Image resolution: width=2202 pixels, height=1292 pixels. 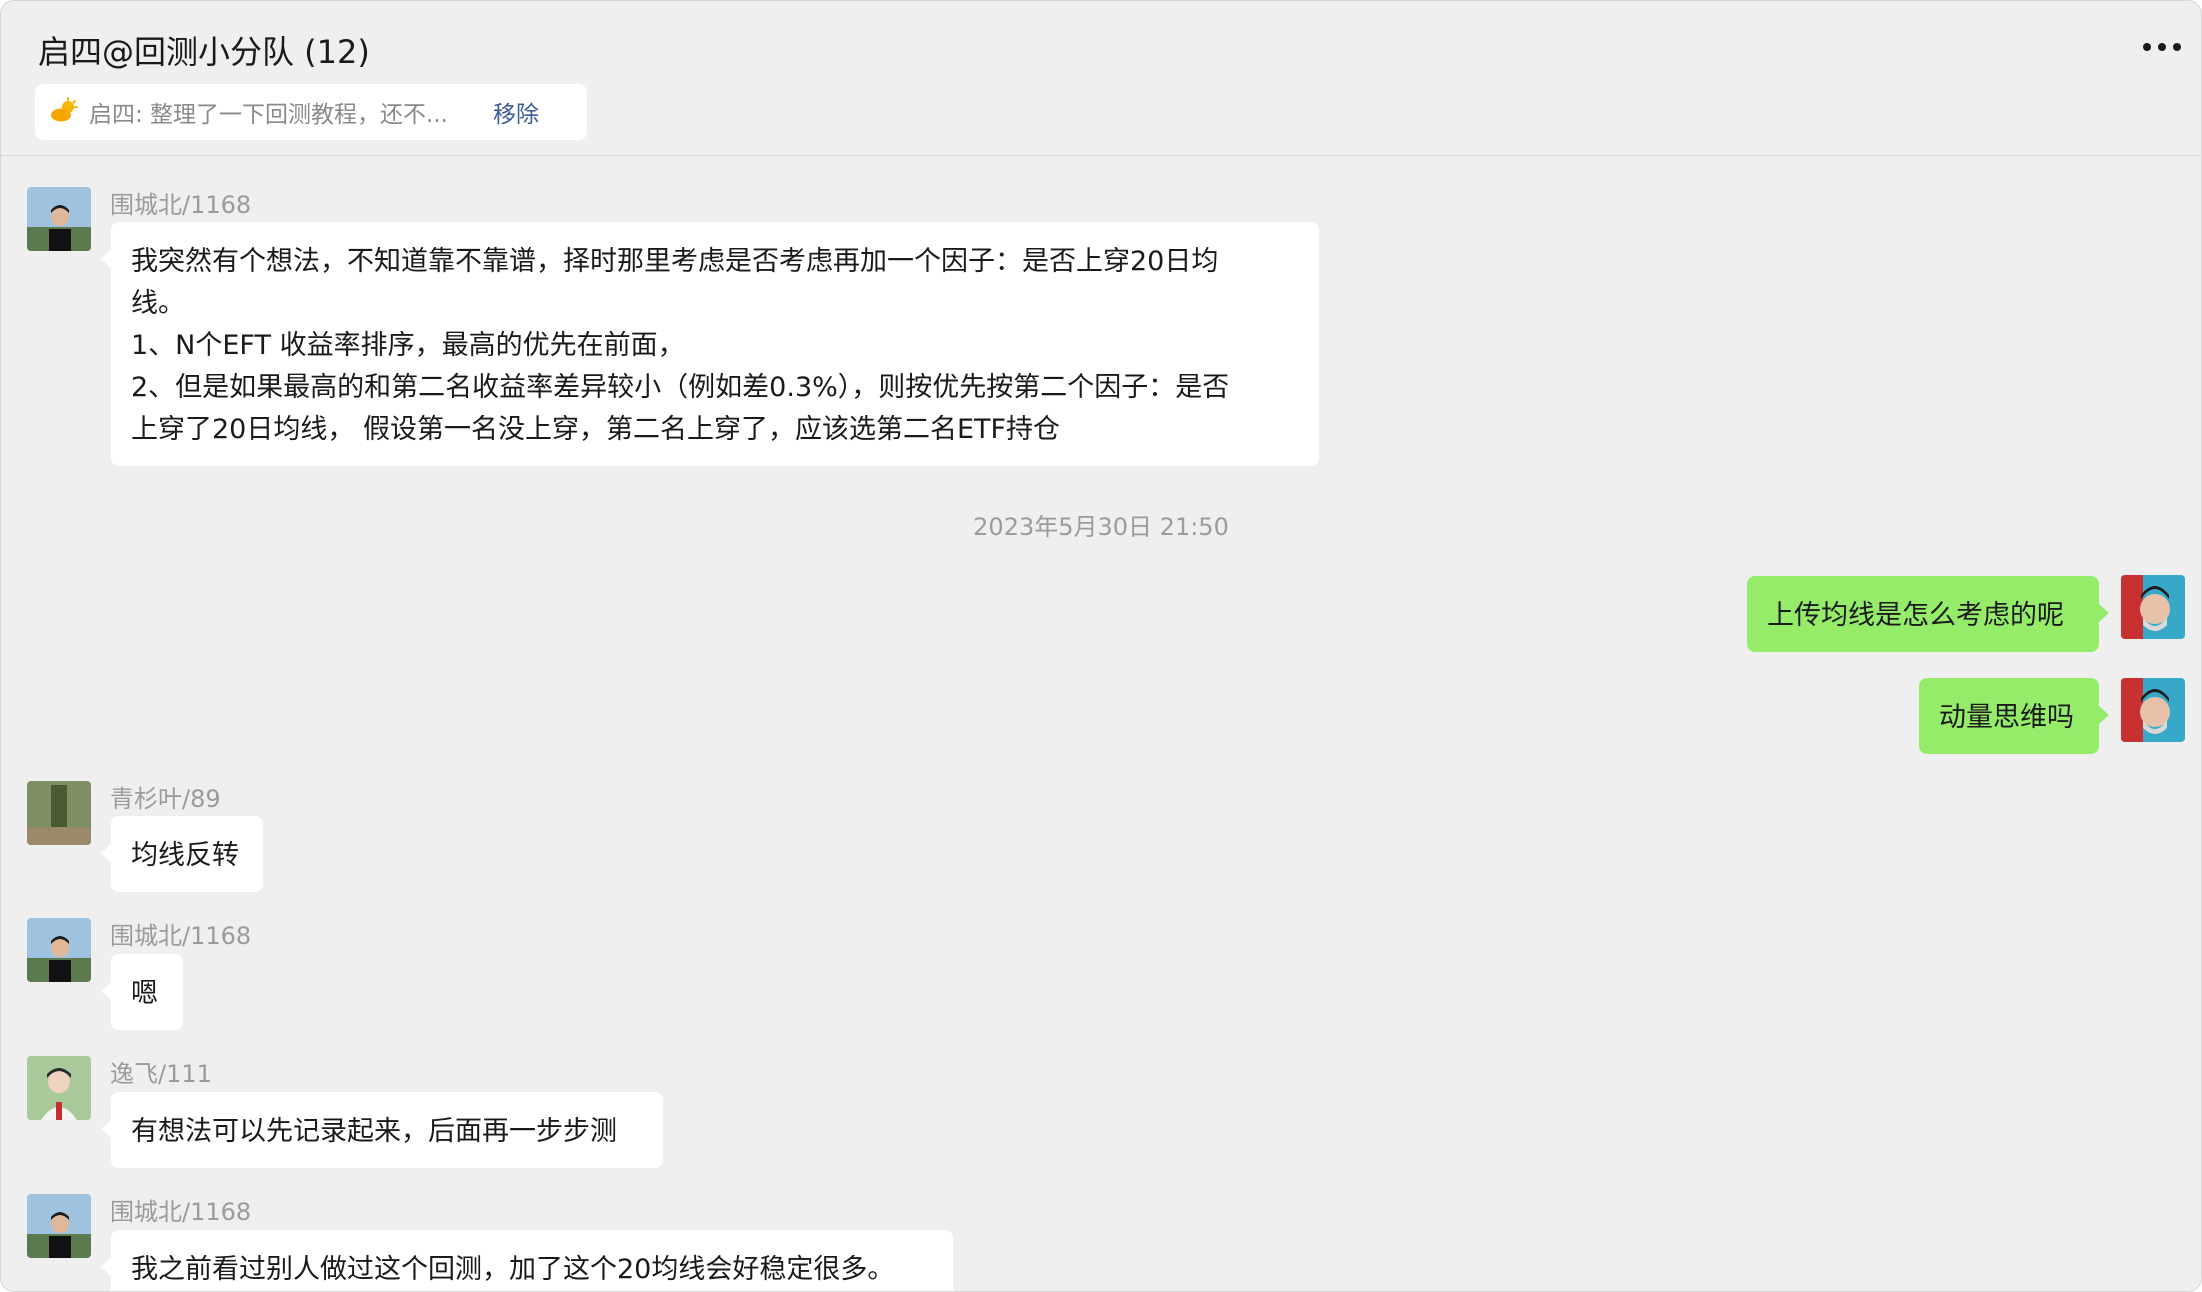 I want to click on pinned-remove-button: 移除, so click(x=516, y=112).